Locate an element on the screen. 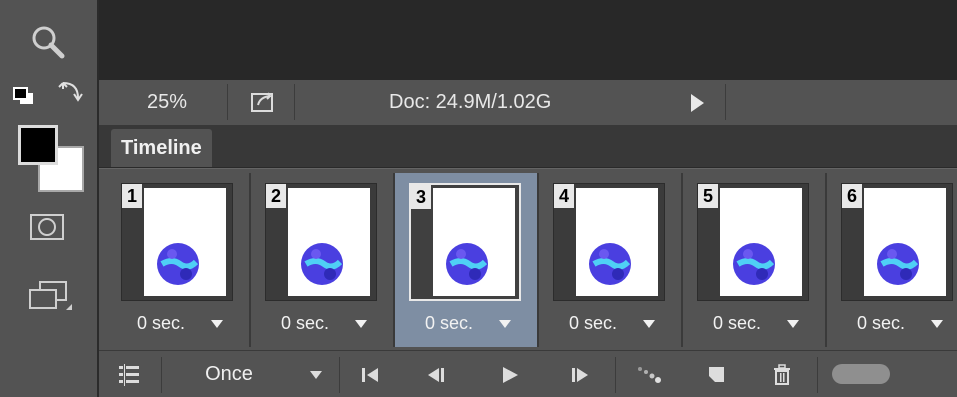 The width and height of the screenshot is (957, 397). tab-timeline: Timeline is located at coordinates (161, 148).